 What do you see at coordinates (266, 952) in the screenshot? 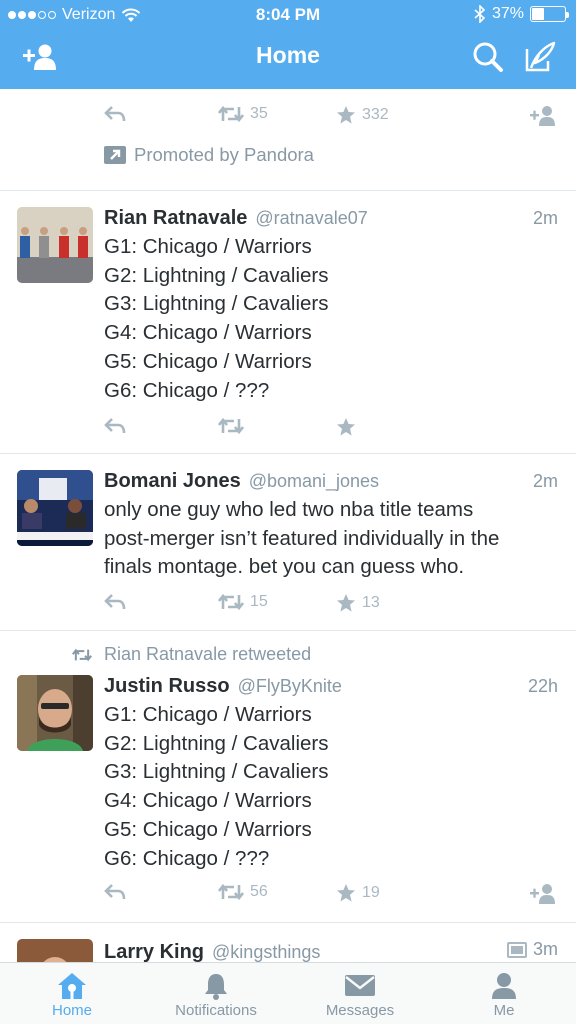
I see `author-handle: @kingsthings` at bounding box center [266, 952].